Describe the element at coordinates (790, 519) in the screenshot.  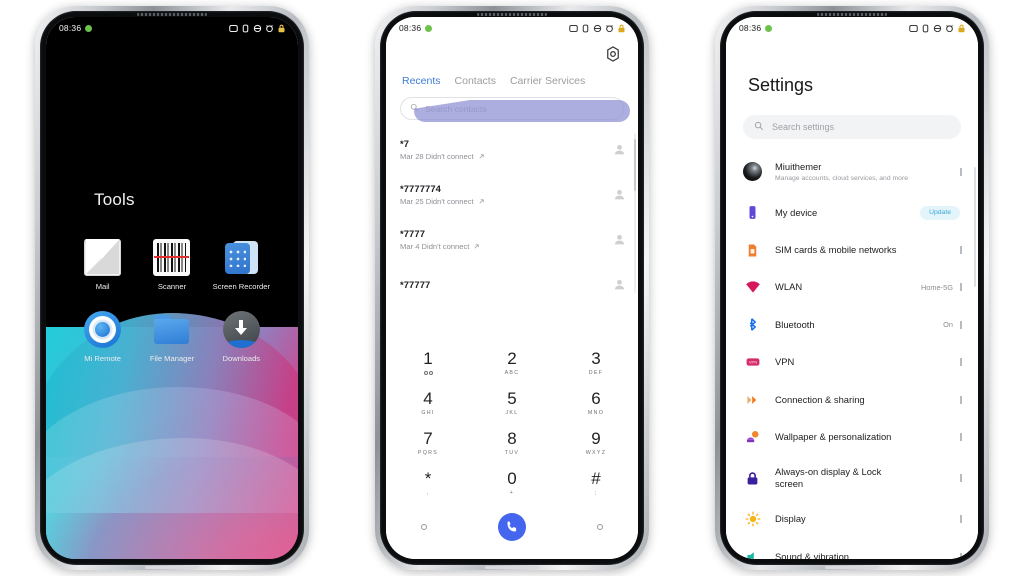
I see `settings-label: Display` at that location.